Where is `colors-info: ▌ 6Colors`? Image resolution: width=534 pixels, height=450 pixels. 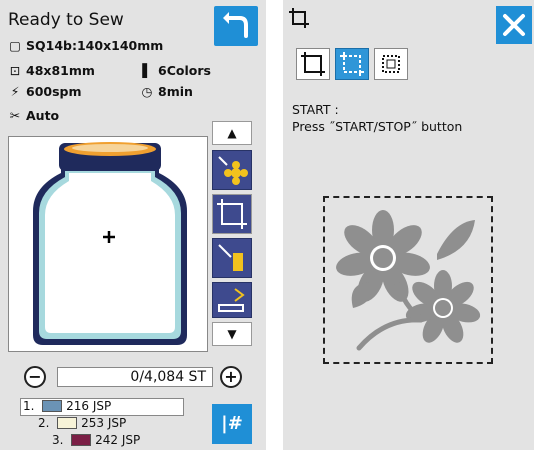
colors-info: ▌ 6Colors is located at coordinates (175, 70).